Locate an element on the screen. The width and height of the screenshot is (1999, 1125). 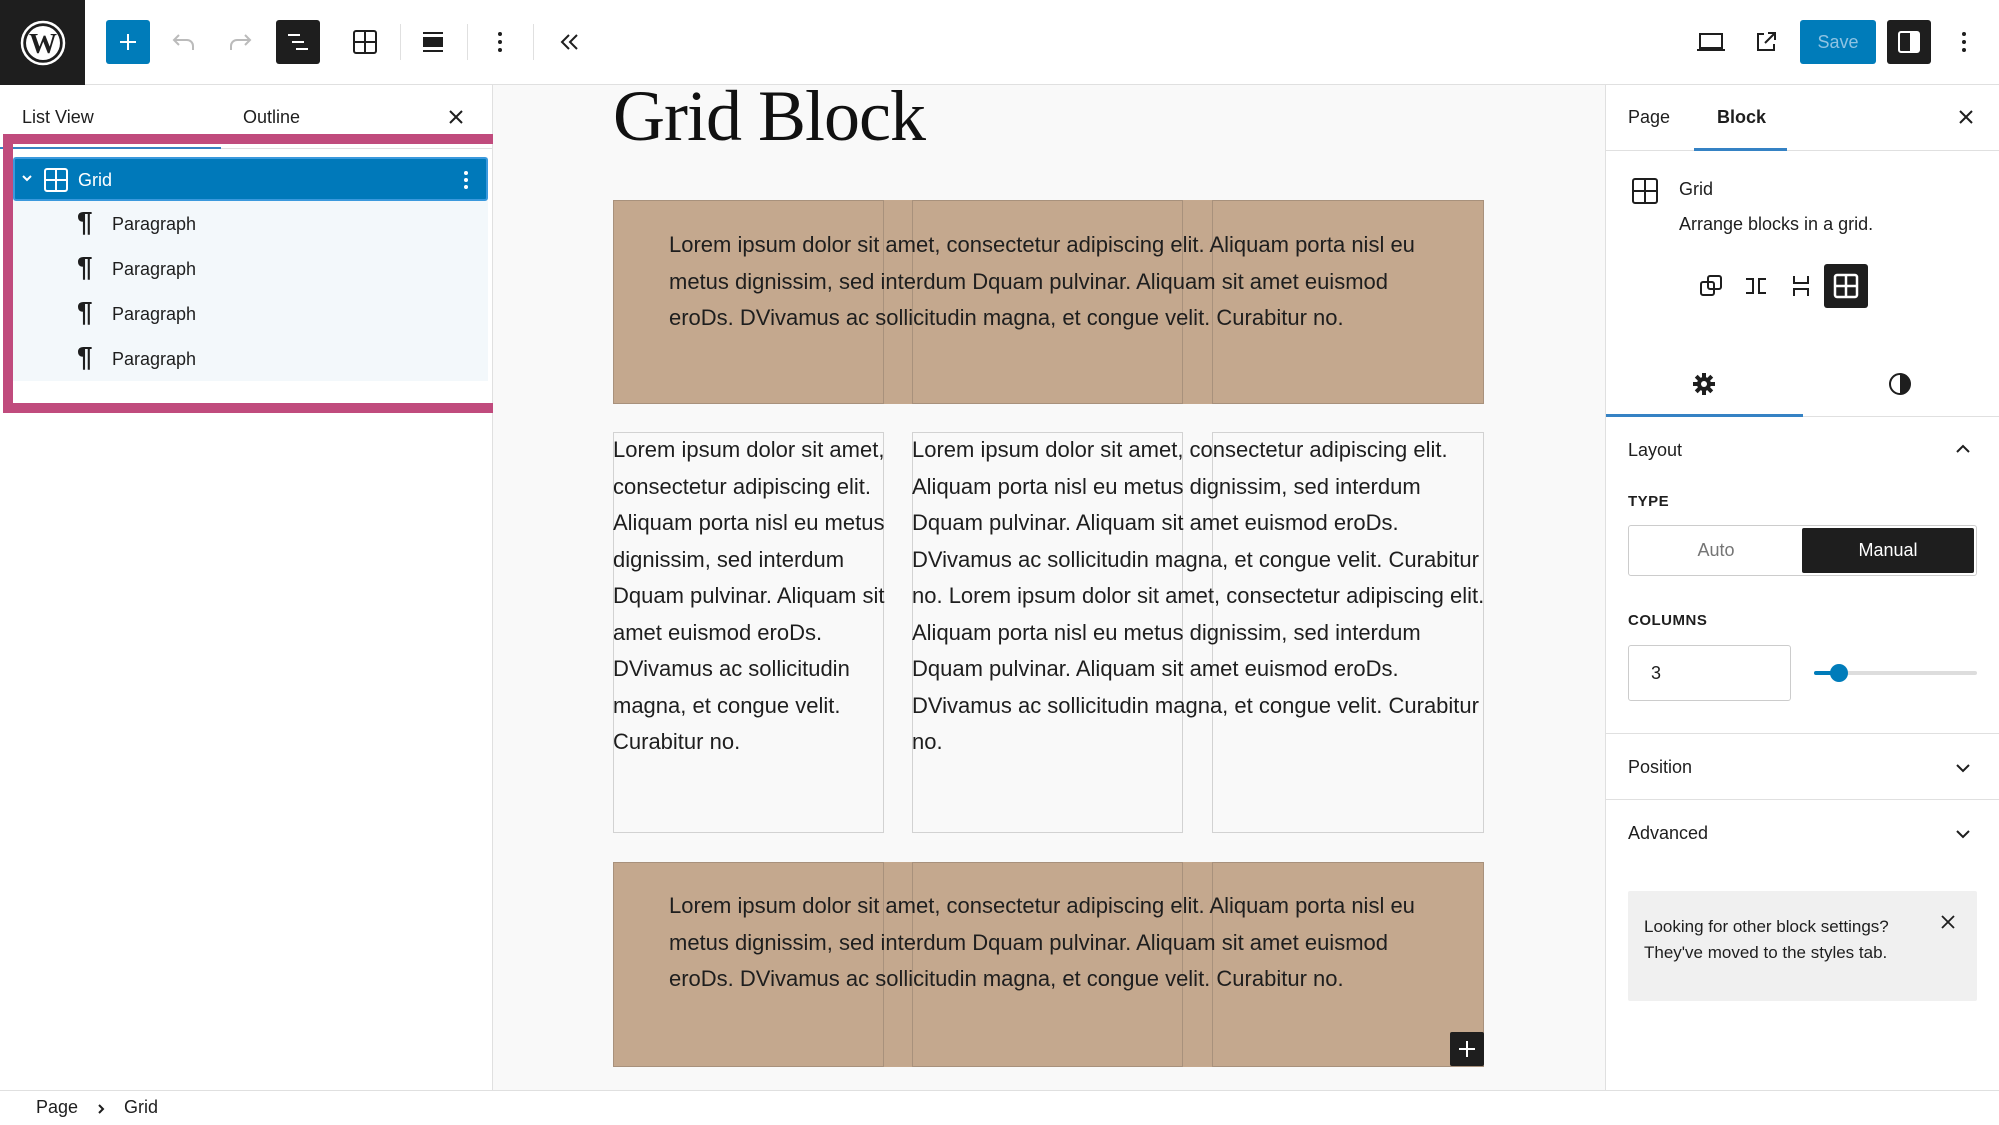
close-settings-button is located at coordinates (1966, 117).